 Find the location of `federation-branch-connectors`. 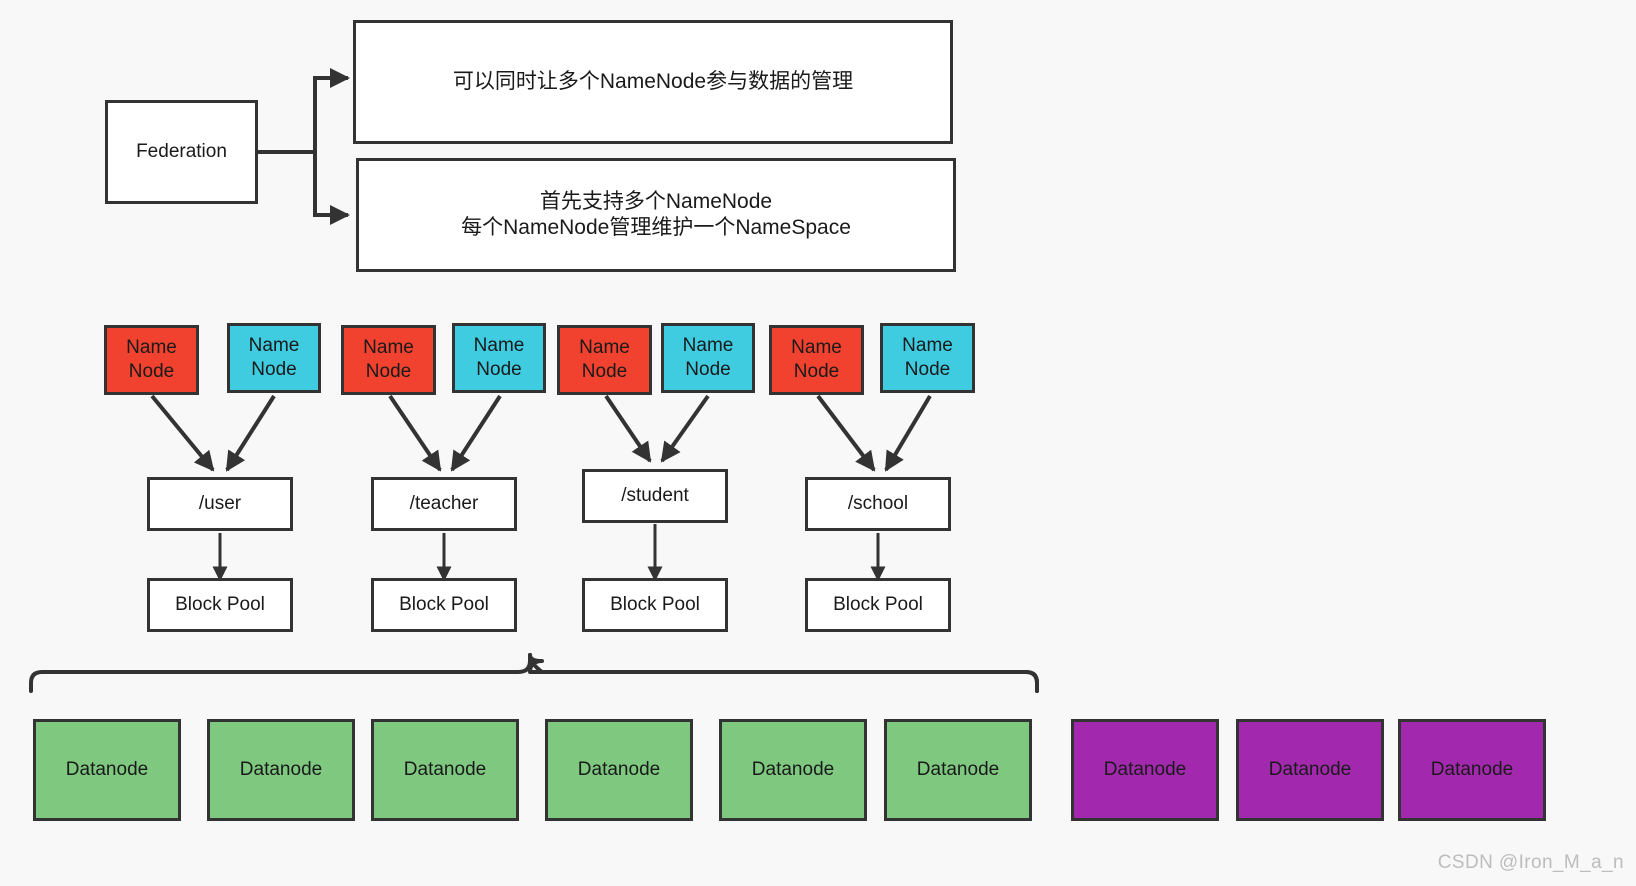

federation-branch-connectors is located at coordinates (304, 146).